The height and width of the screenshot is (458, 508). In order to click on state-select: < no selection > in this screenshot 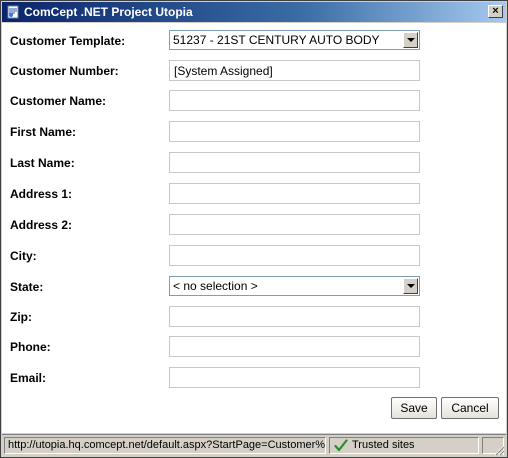, I will do `click(294, 286)`.